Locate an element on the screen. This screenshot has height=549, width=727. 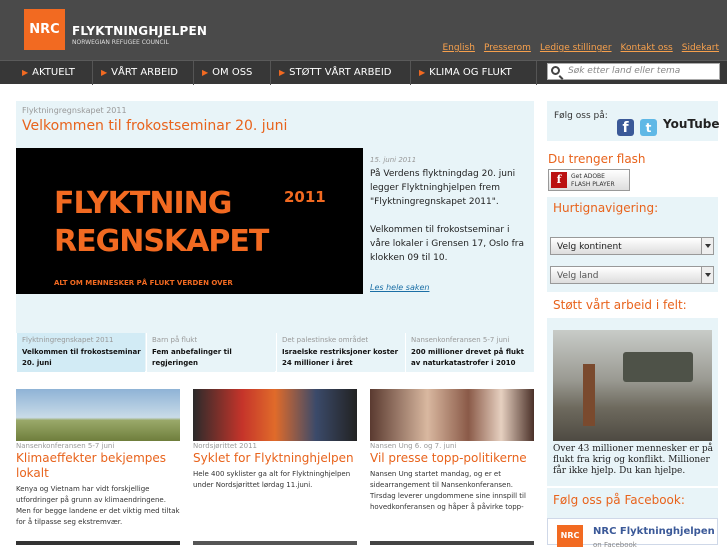
social-box: Følg oss på: f t YouTube is located at coordinates (633, 121).